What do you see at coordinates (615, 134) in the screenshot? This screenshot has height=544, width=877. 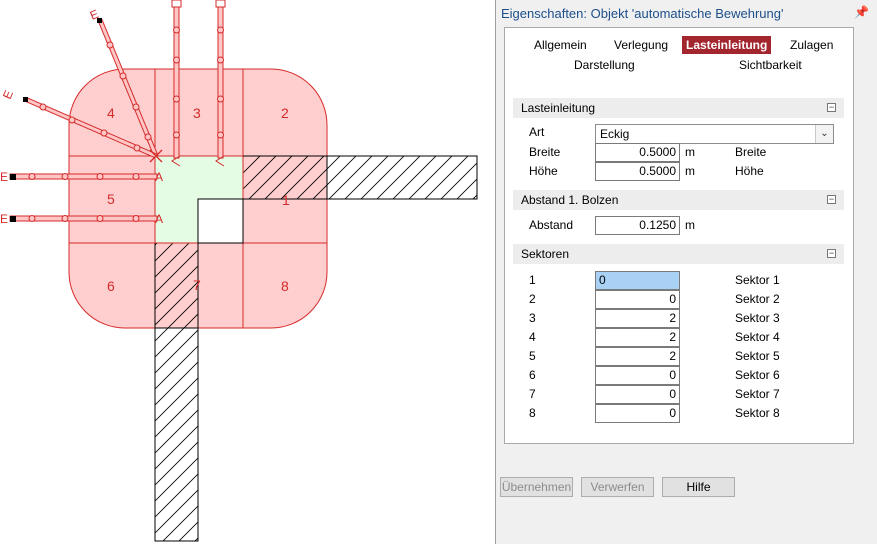 I see `art-value: Eckig` at bounding box center [615, 134].